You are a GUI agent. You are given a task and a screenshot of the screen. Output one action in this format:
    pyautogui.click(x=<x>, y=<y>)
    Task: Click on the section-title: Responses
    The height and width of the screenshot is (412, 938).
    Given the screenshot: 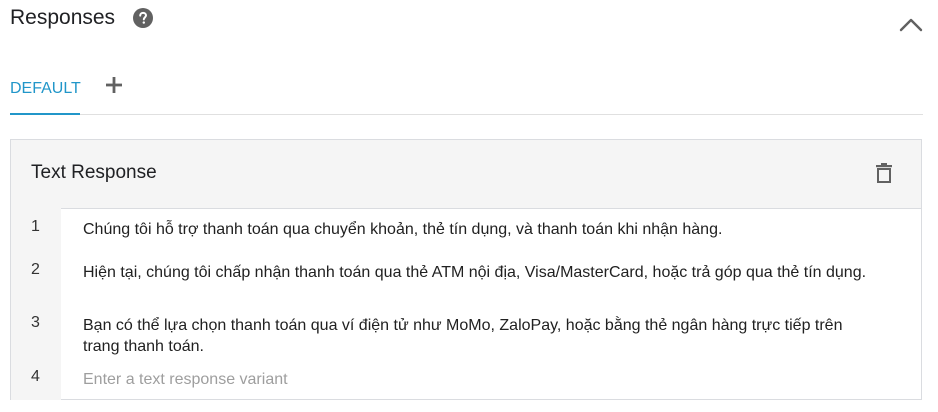 What is the action you would take?
    pyautogui.click(x=63, y=17)
    